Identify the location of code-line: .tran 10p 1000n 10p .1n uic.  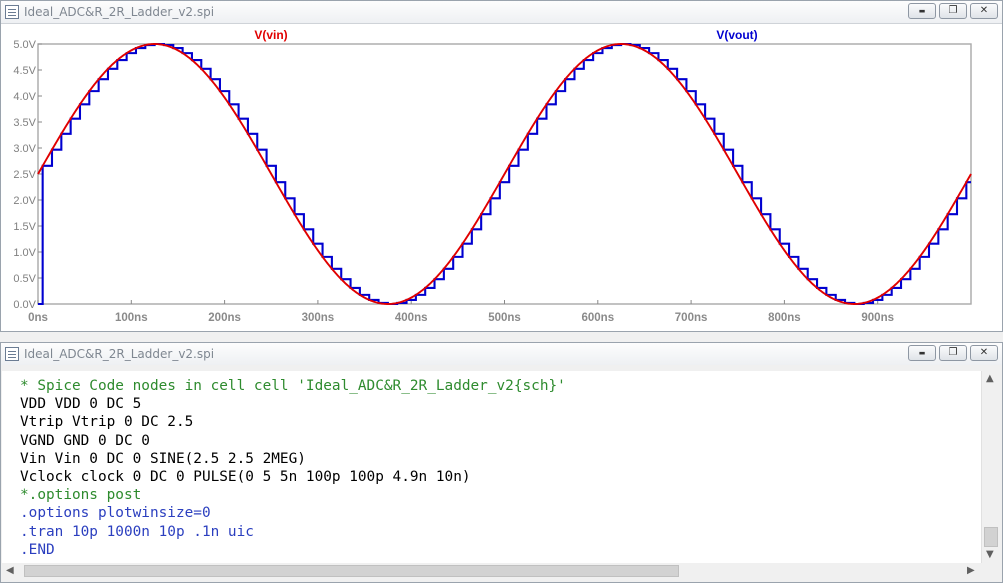
(137, 531).